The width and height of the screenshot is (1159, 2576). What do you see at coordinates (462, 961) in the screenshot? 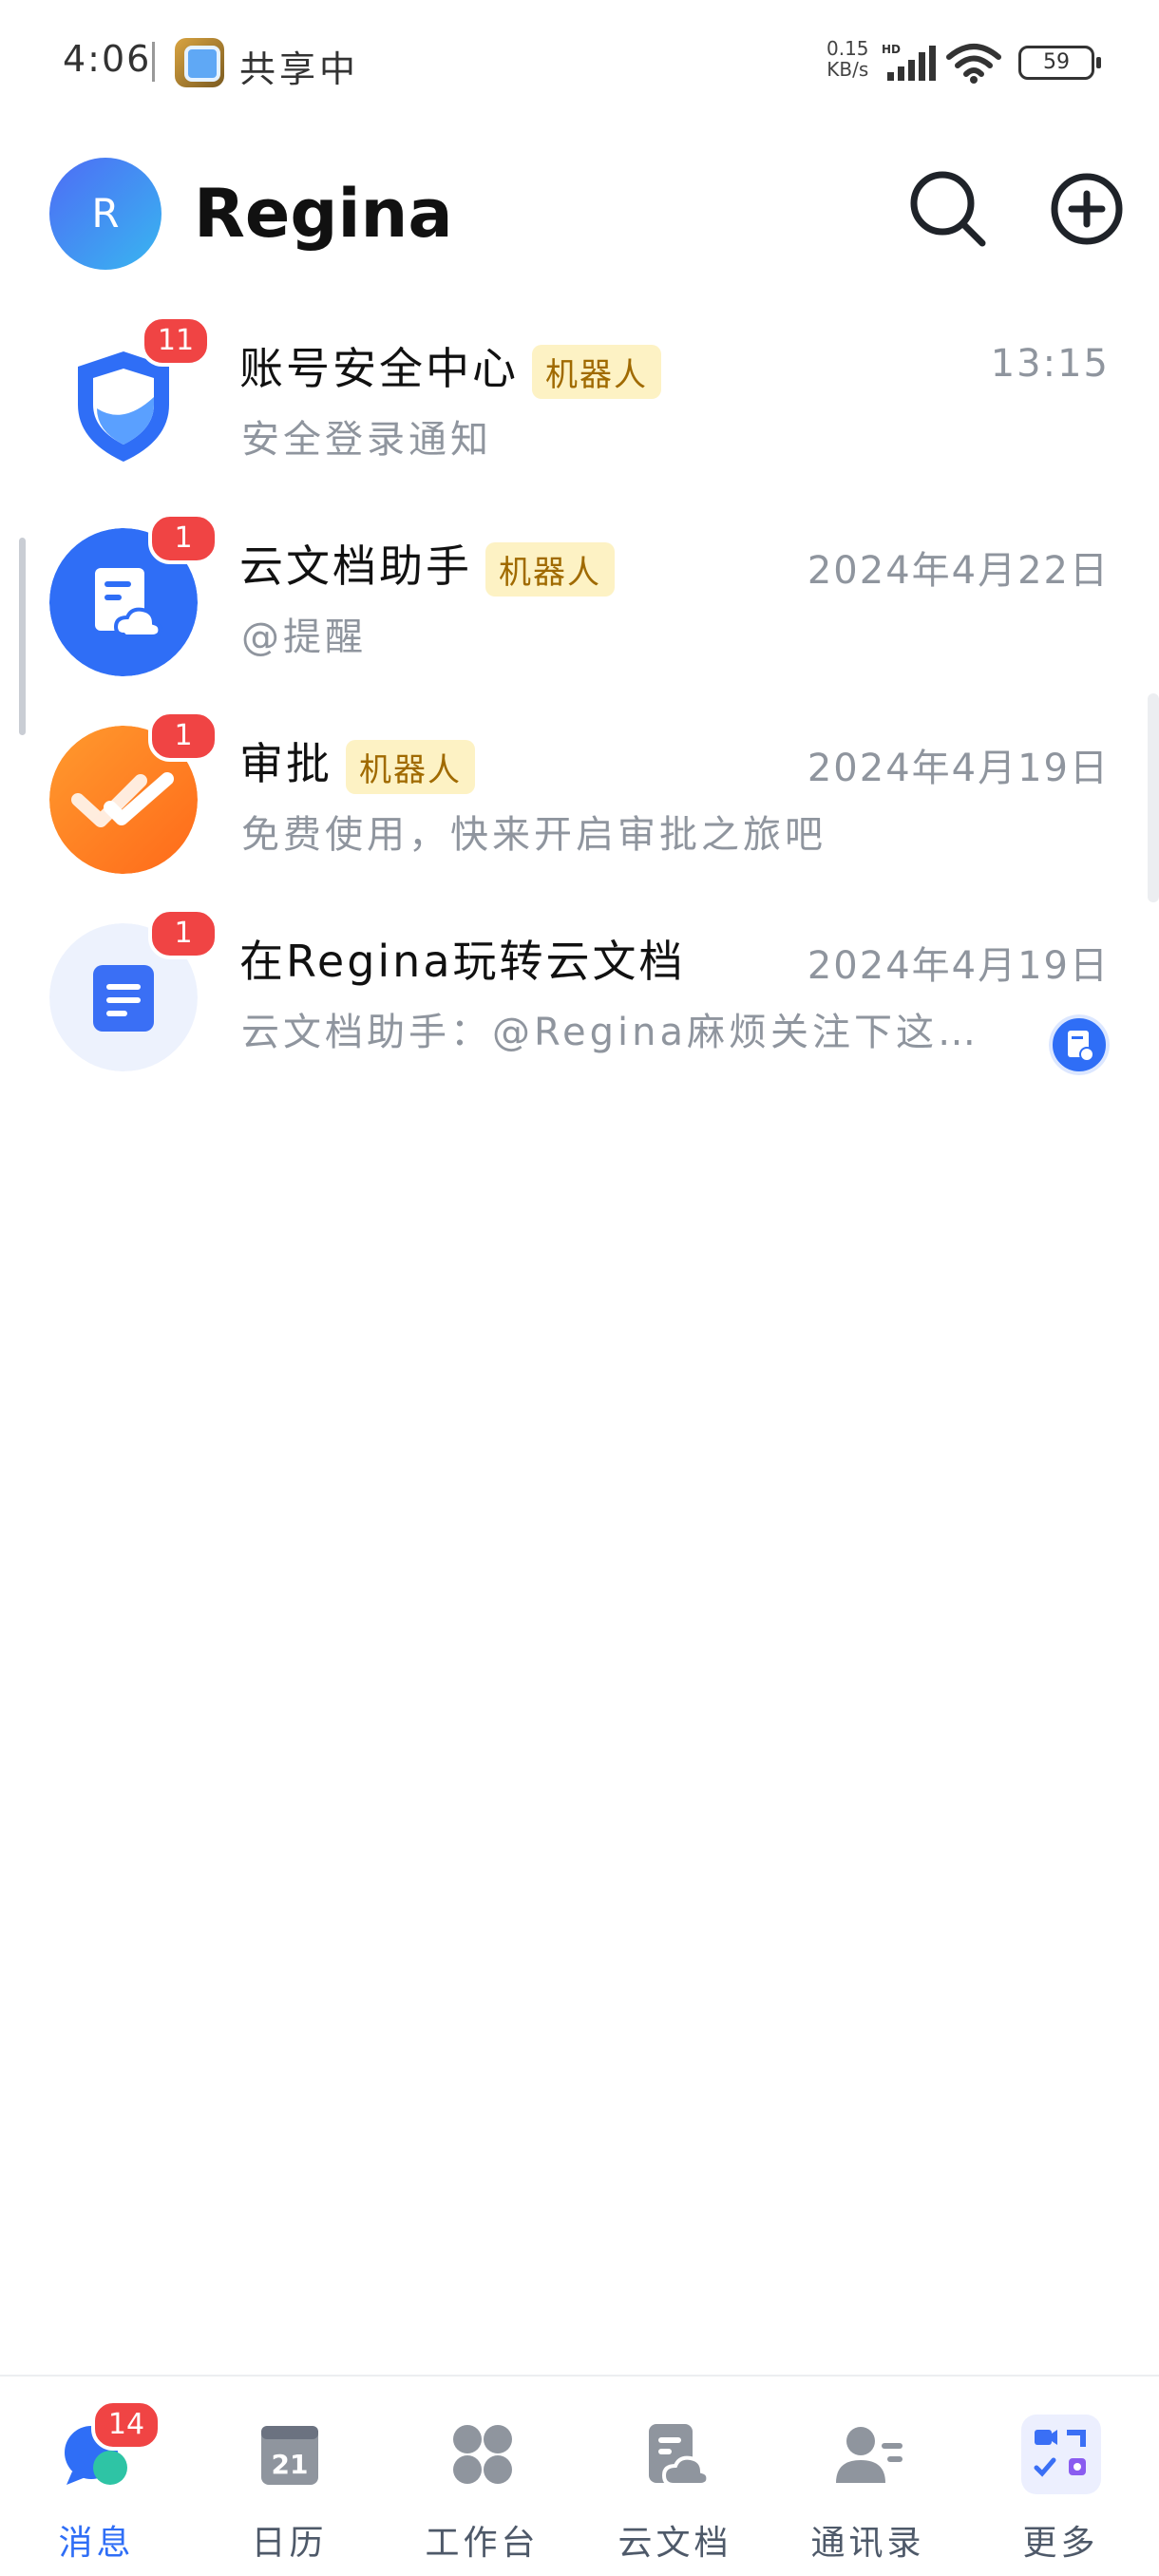
I see `chat-name: 在Regina玩转云文档` at bounding box center [462, 961].